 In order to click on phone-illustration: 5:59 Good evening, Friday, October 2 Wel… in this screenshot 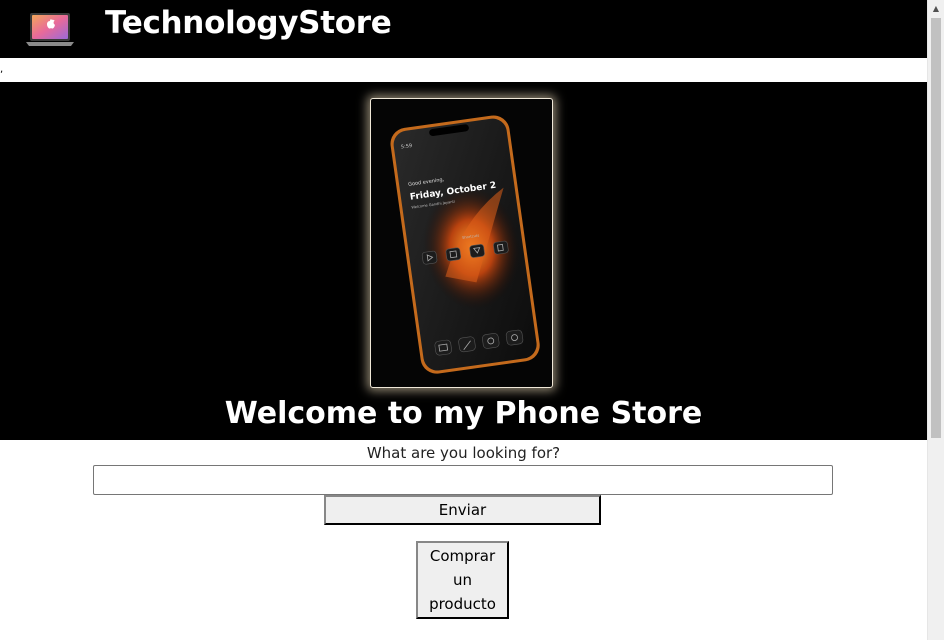, I will do `click(465, 244)`.